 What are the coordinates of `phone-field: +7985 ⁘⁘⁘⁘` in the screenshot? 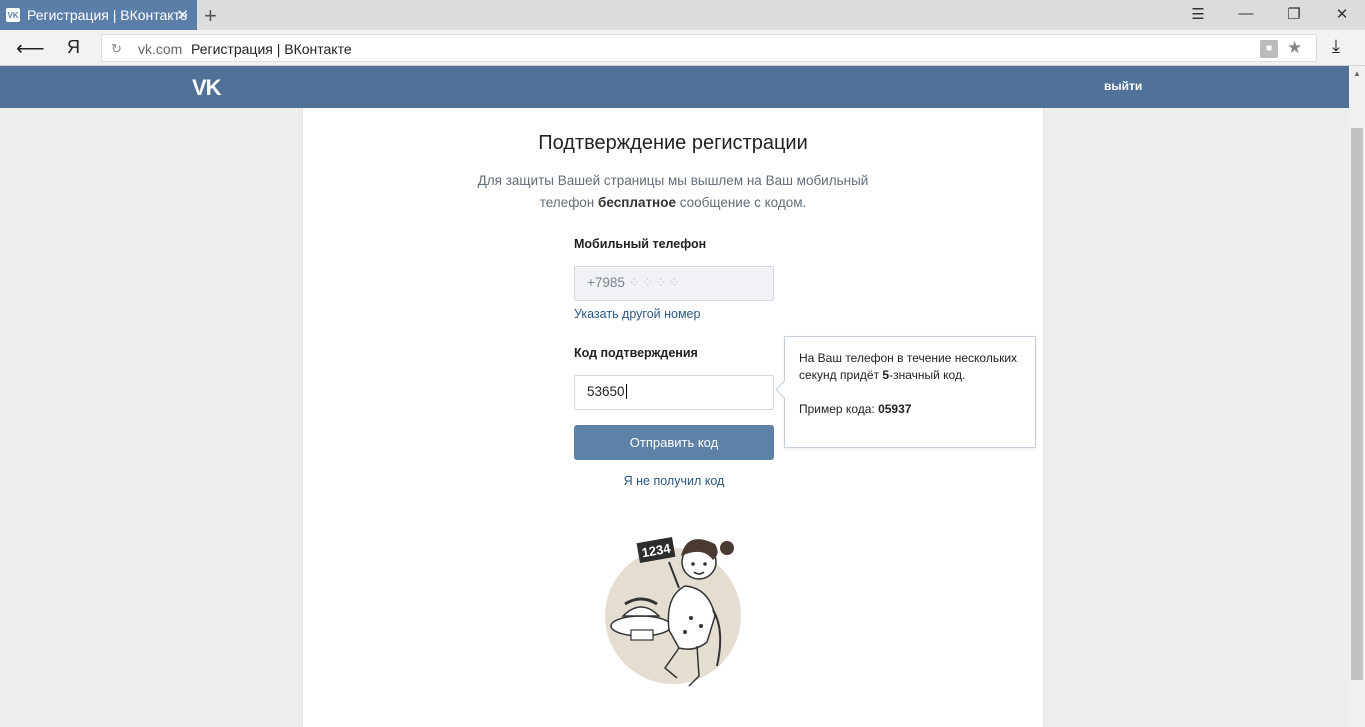 It's located at (674, 283).